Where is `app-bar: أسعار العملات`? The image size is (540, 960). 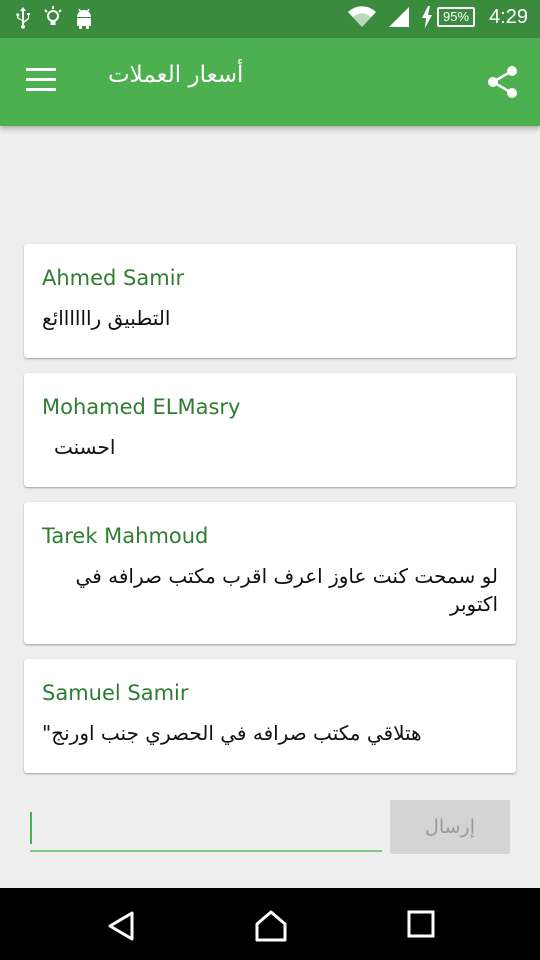 app-bar: أسعار العملات is located at coordinates (270, 82).